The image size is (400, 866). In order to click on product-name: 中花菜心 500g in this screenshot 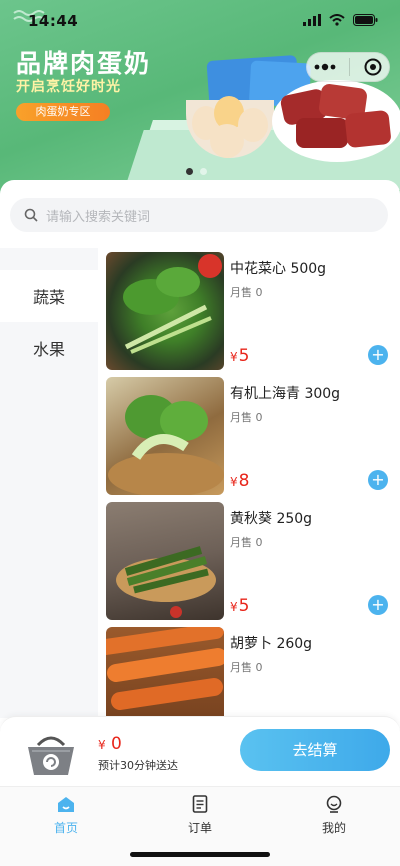, I will do `click(278, 268)`.